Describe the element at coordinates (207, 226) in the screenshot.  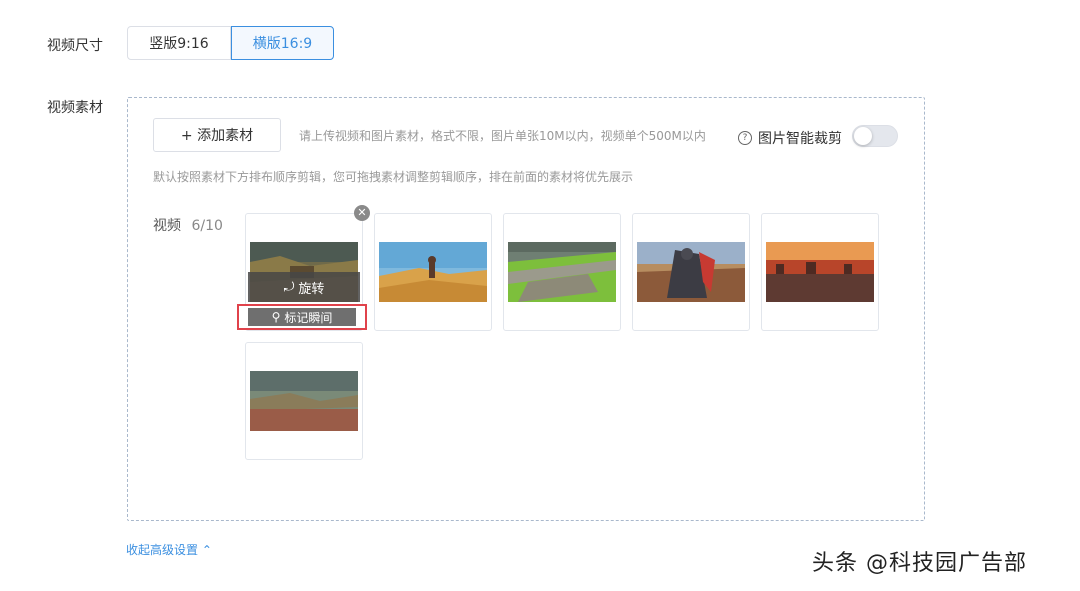
I see `video-count-value: 6/10` at that location.